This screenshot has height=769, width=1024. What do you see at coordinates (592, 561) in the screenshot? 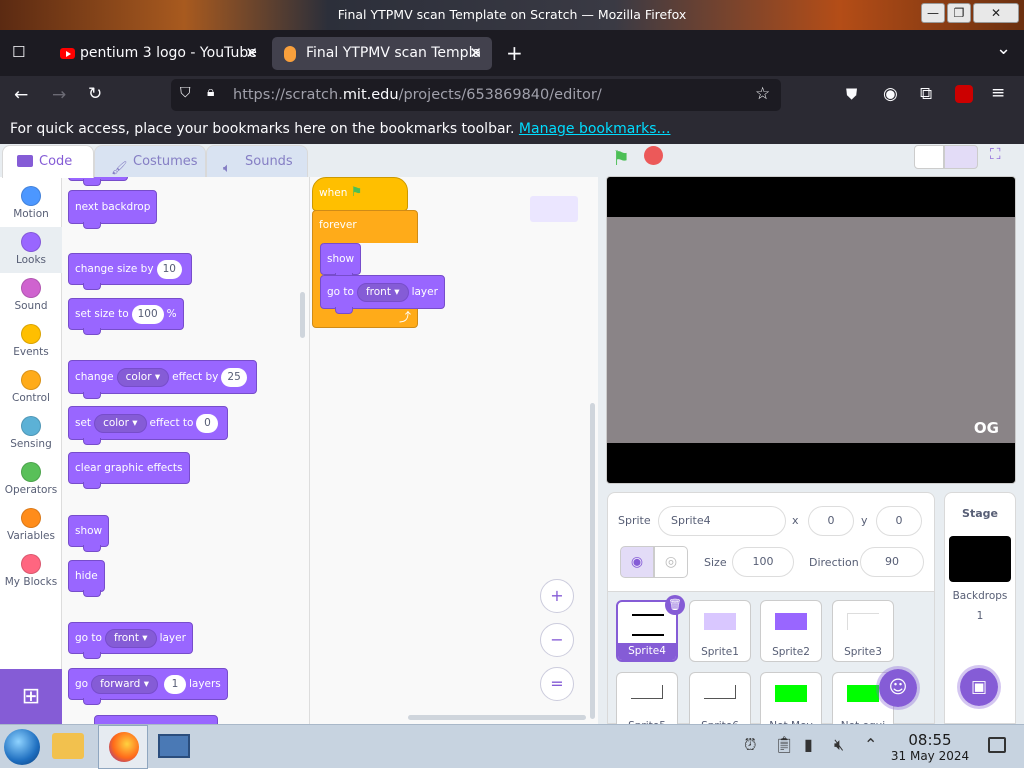
I see `script-vertical-scrollbar` at bounding box center [592, 561].